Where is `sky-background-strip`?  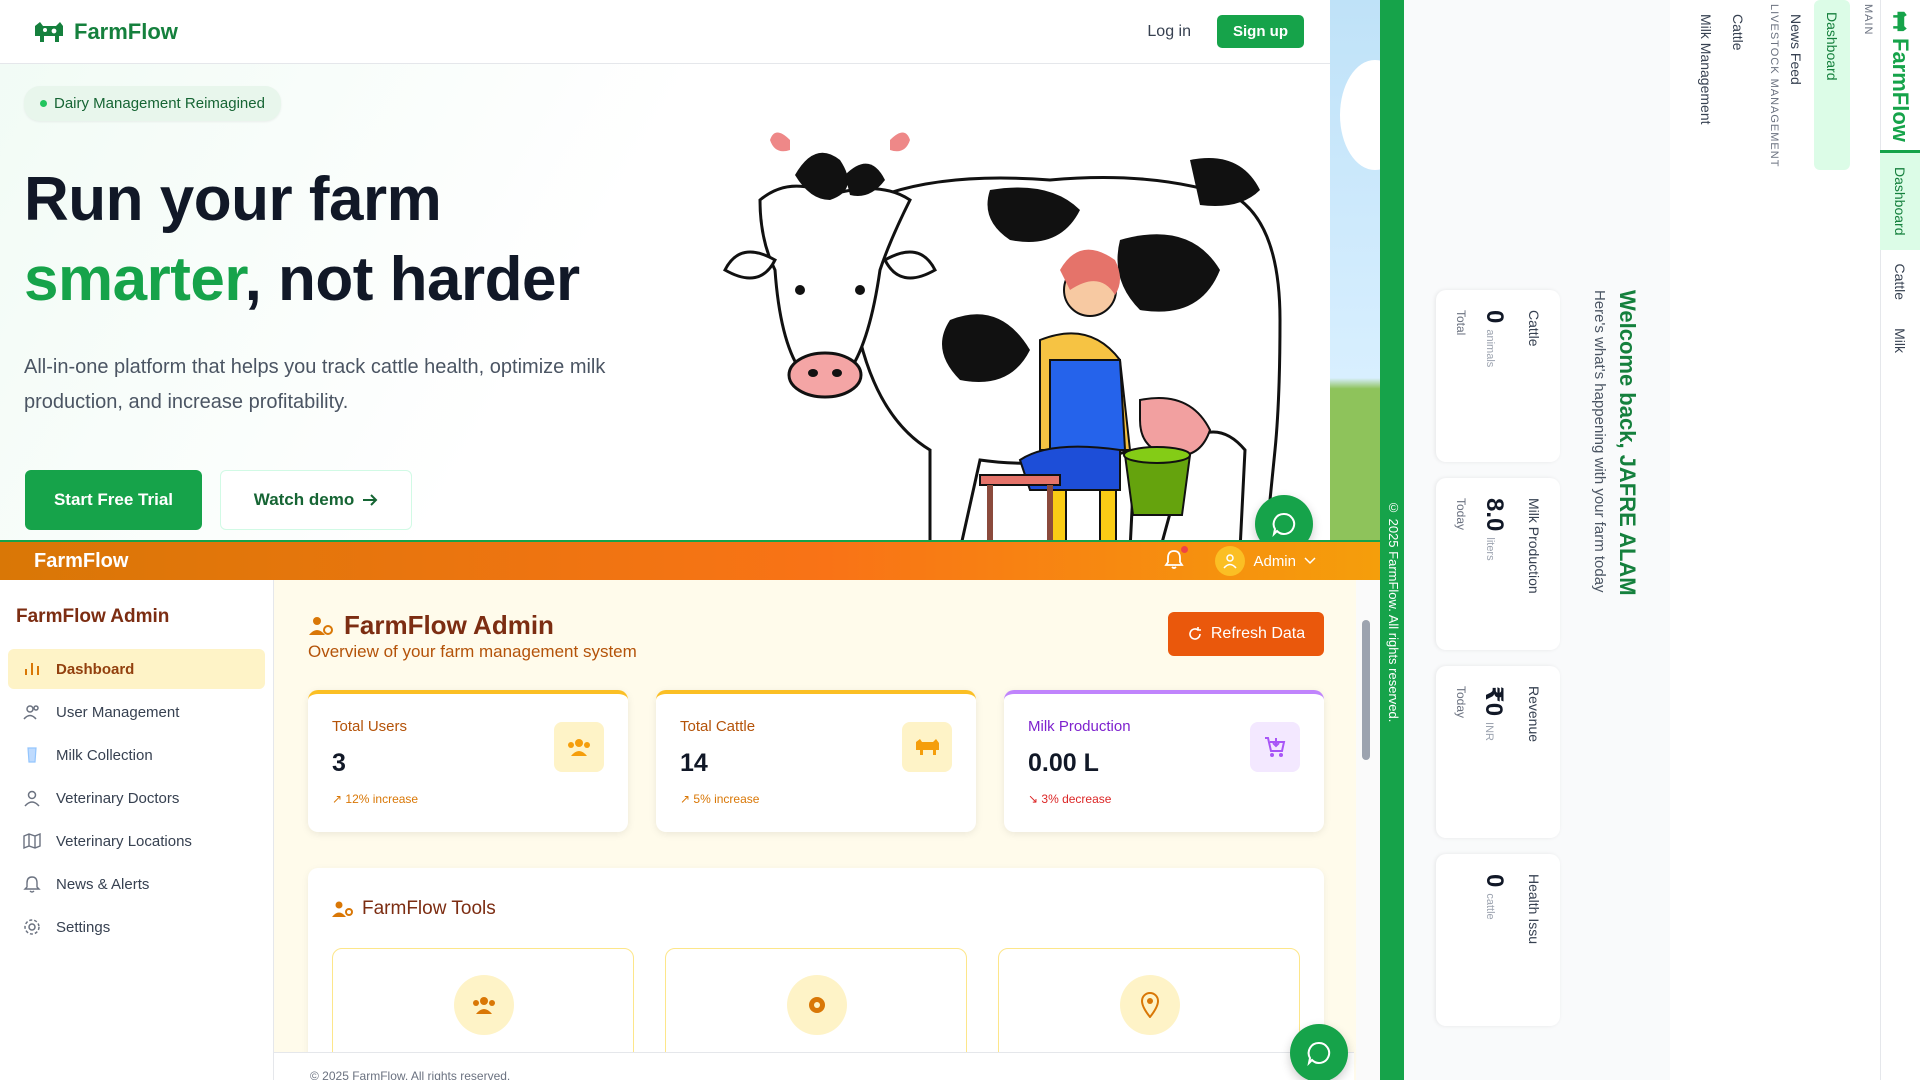
sky-background-strip is located at coordinates (1370, 270).